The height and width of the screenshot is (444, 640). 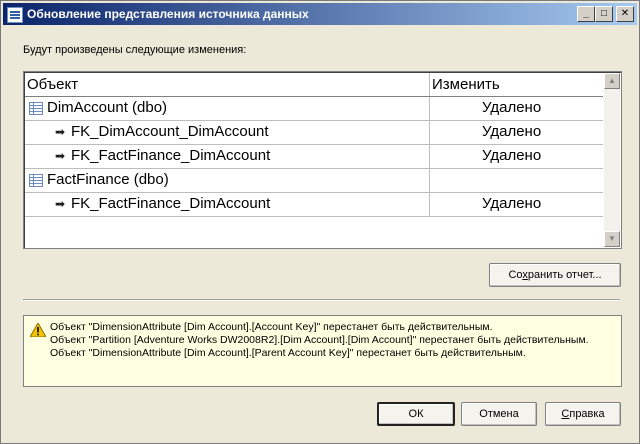 I want to click on object-name: FactFinance (dbo), so click(x=108, y=179).